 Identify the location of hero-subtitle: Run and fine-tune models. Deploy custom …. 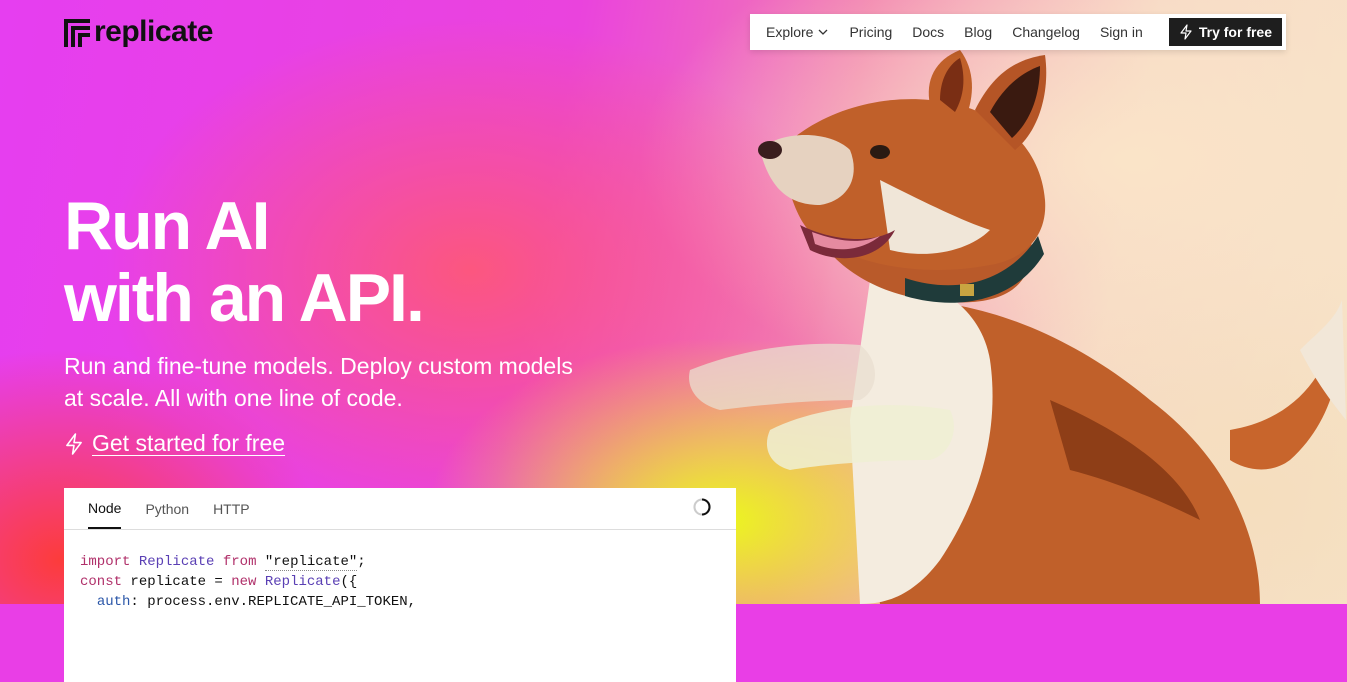
(318, 382).